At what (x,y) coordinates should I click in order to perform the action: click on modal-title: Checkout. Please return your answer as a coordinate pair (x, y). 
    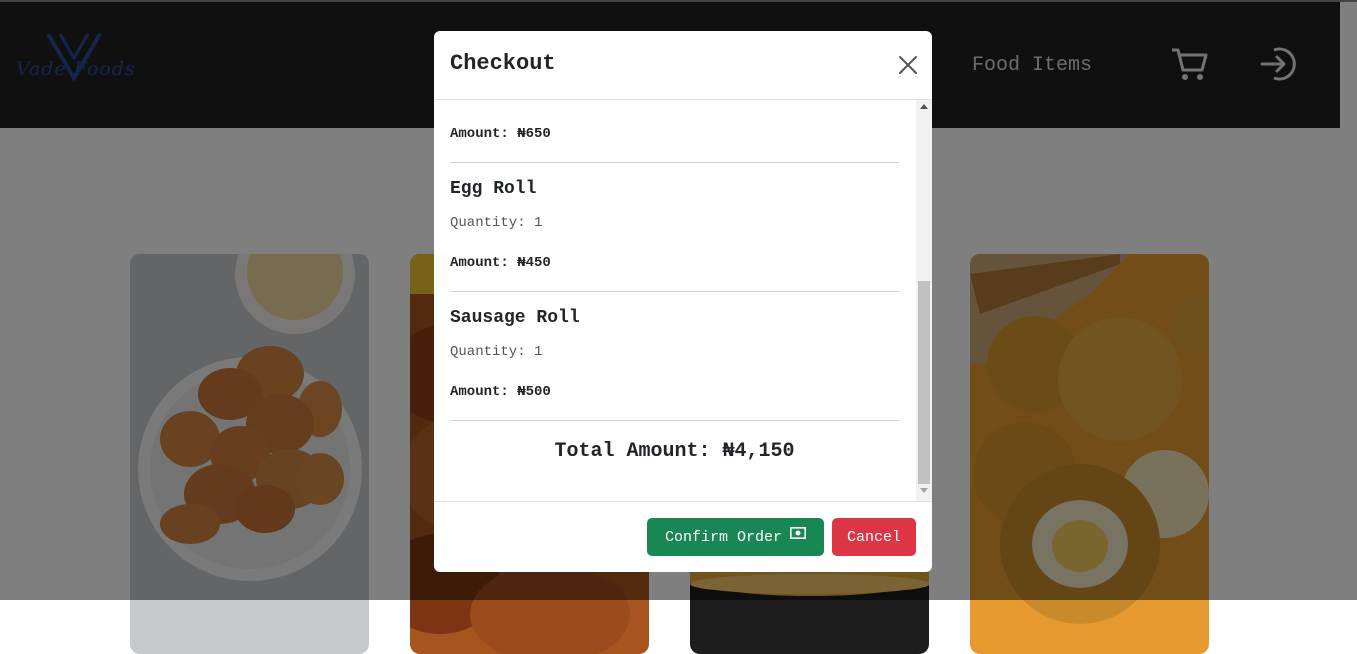
    Looking at the image, I should click on (503, 63).